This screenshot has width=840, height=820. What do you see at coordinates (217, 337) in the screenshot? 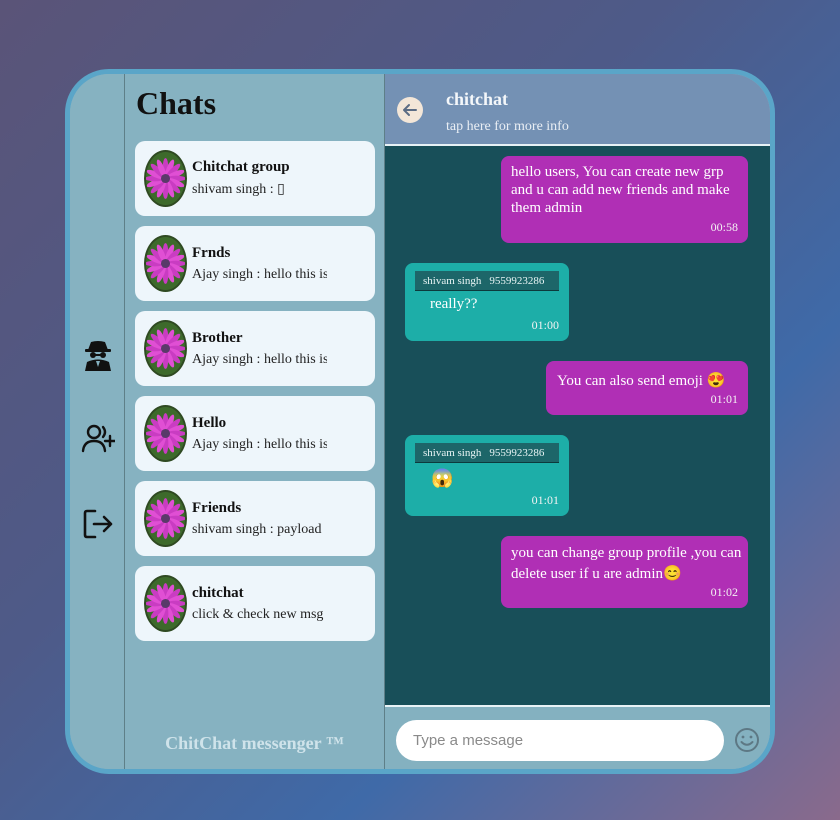
I see `chat-name: Brother` at bounding box center [217, 337].